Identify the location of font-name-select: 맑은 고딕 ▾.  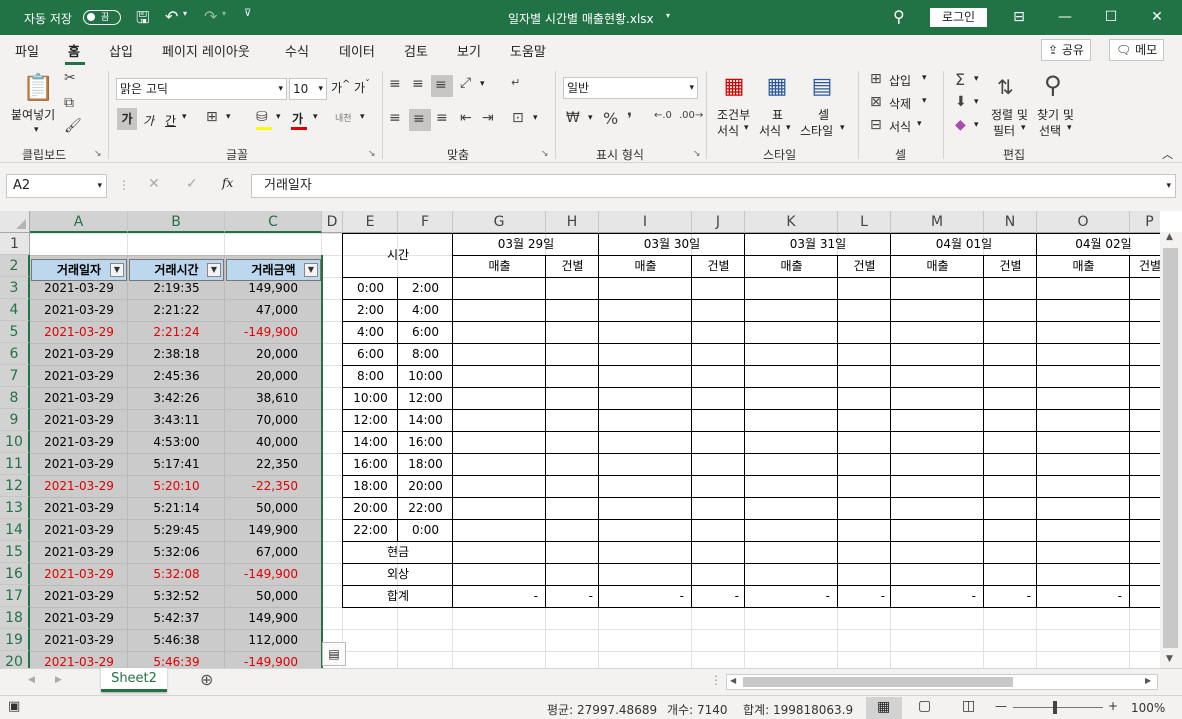
(201, 89).